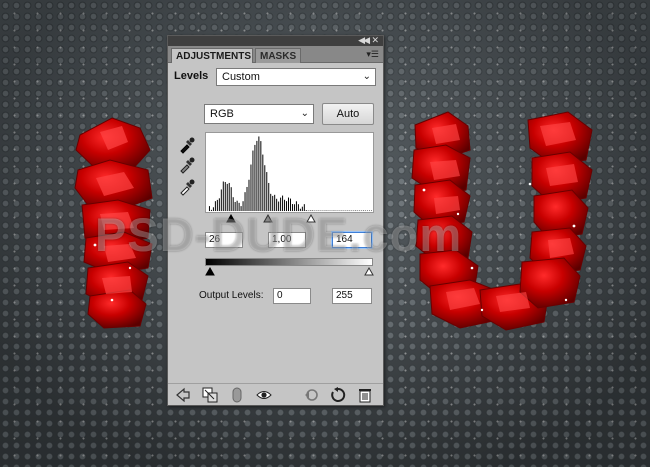  I want to click on preset-value: Custom, so click(241, 77).